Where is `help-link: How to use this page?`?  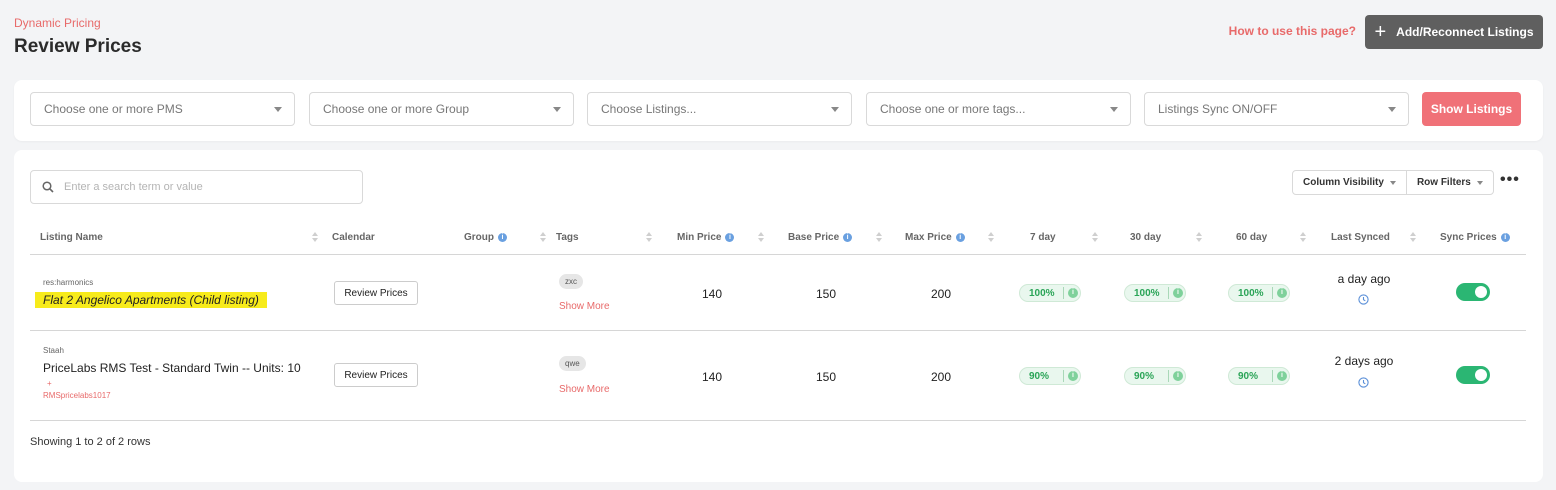 help-link: How to use this page? is located at coordinates (1292, 31).